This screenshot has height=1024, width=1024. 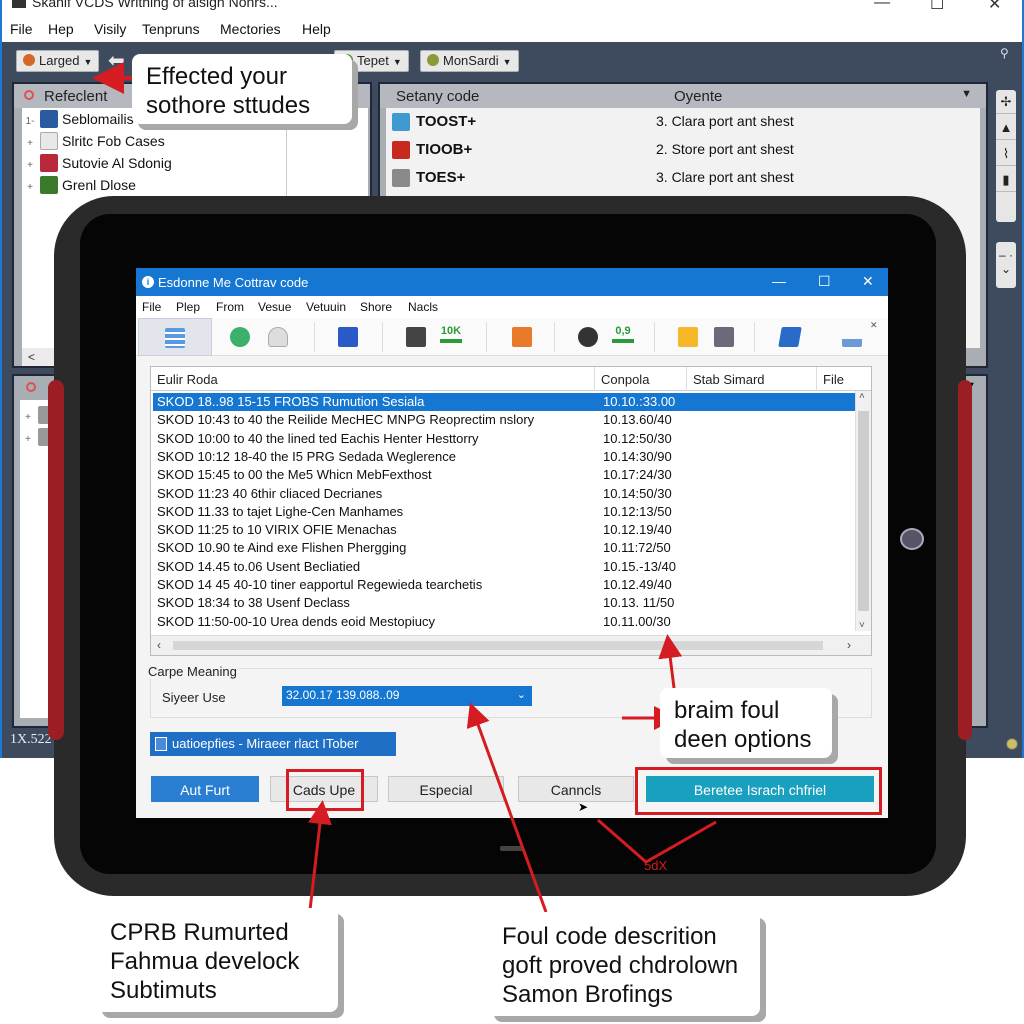 What do you see at coordinates (790, 337) in the screenshot?
I see `tag-icon` at bounding box center [790, 337].